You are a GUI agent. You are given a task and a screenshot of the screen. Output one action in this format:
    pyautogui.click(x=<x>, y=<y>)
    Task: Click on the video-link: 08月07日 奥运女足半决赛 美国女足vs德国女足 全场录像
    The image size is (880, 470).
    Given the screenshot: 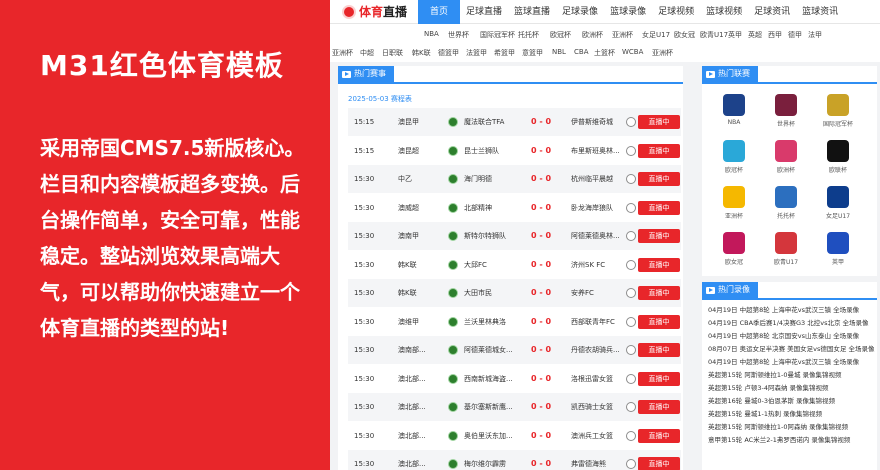 What is the action you would take?
    pyautogui.click(x=792, y=349)
    